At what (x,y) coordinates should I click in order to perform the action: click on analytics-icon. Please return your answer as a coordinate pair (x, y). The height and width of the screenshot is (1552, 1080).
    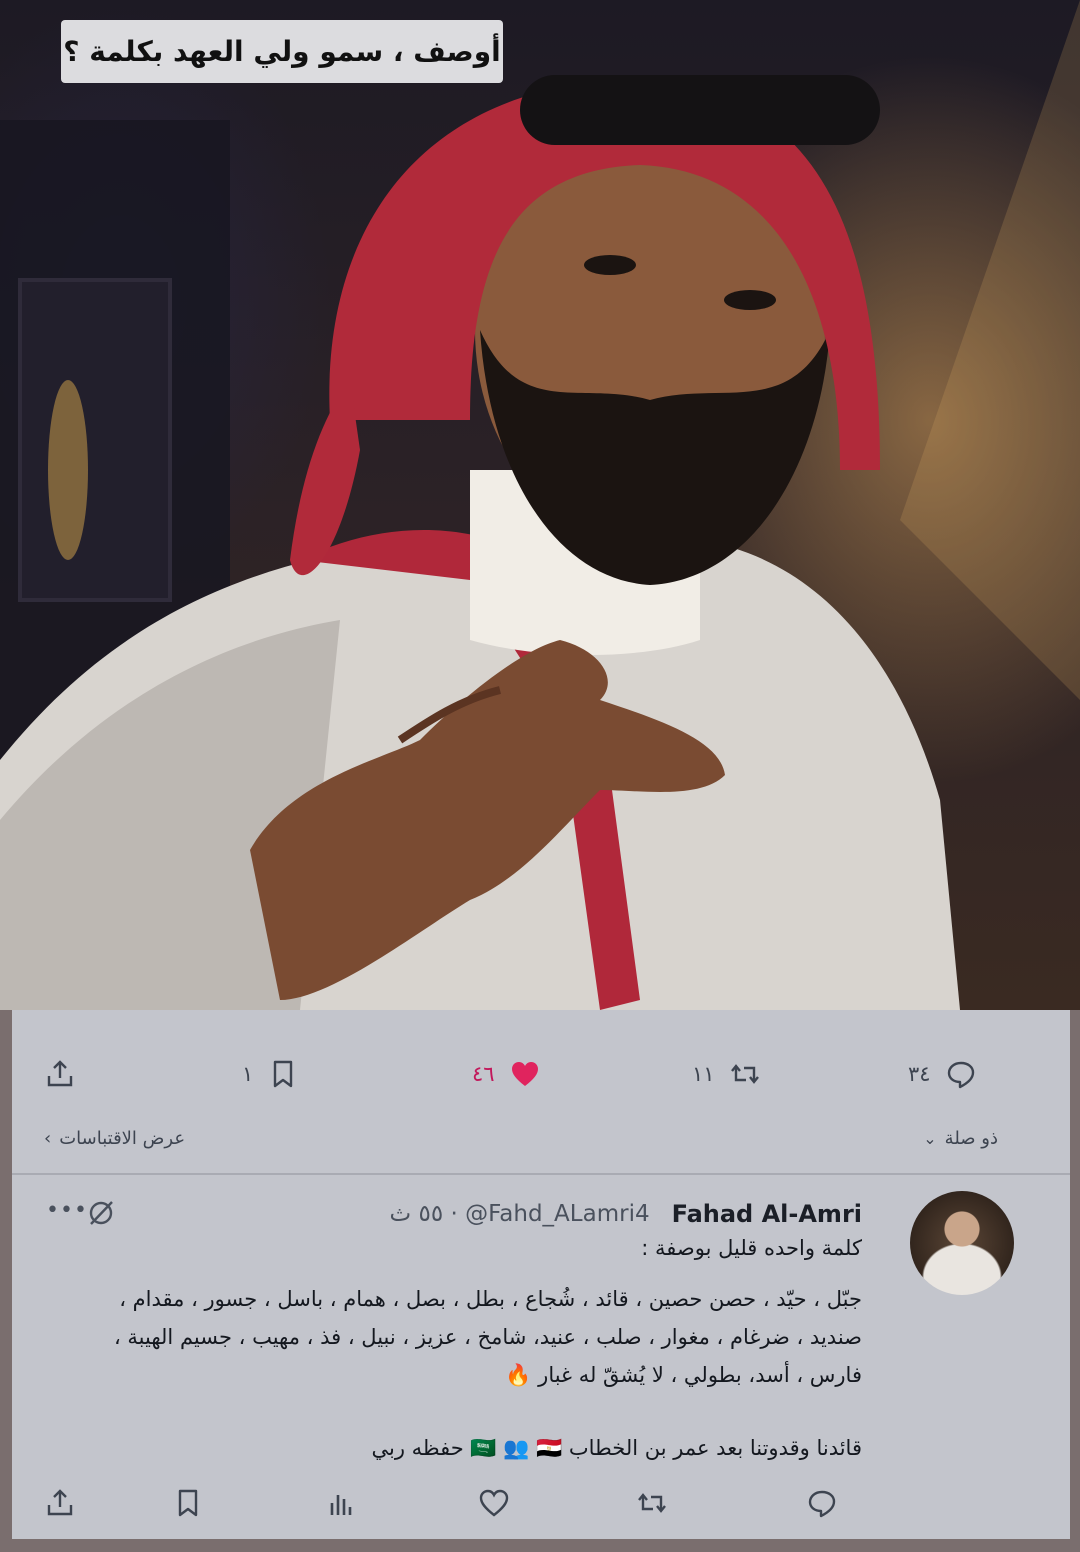
    Looking at the image, I should click on (341, 1505).